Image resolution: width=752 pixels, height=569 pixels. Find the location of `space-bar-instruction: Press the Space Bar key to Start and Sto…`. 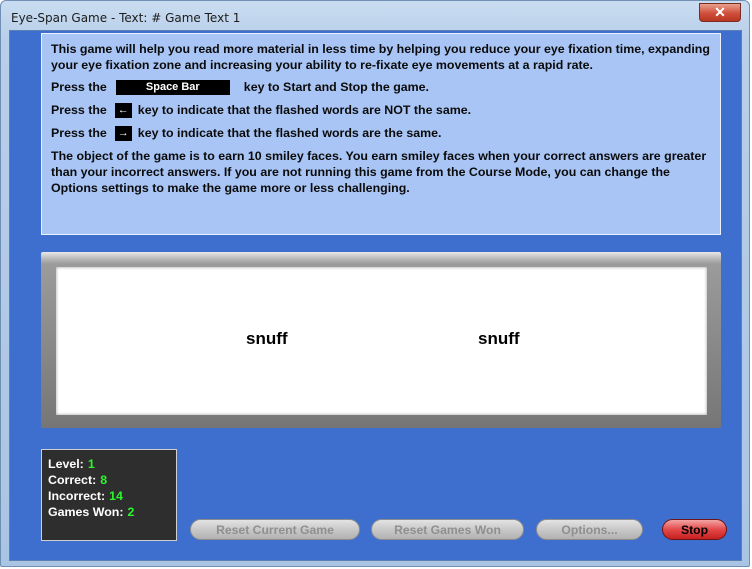

space-bar-instruction: Press the Space Bar key to Start and Sto… is located at coordinates (382, 87).